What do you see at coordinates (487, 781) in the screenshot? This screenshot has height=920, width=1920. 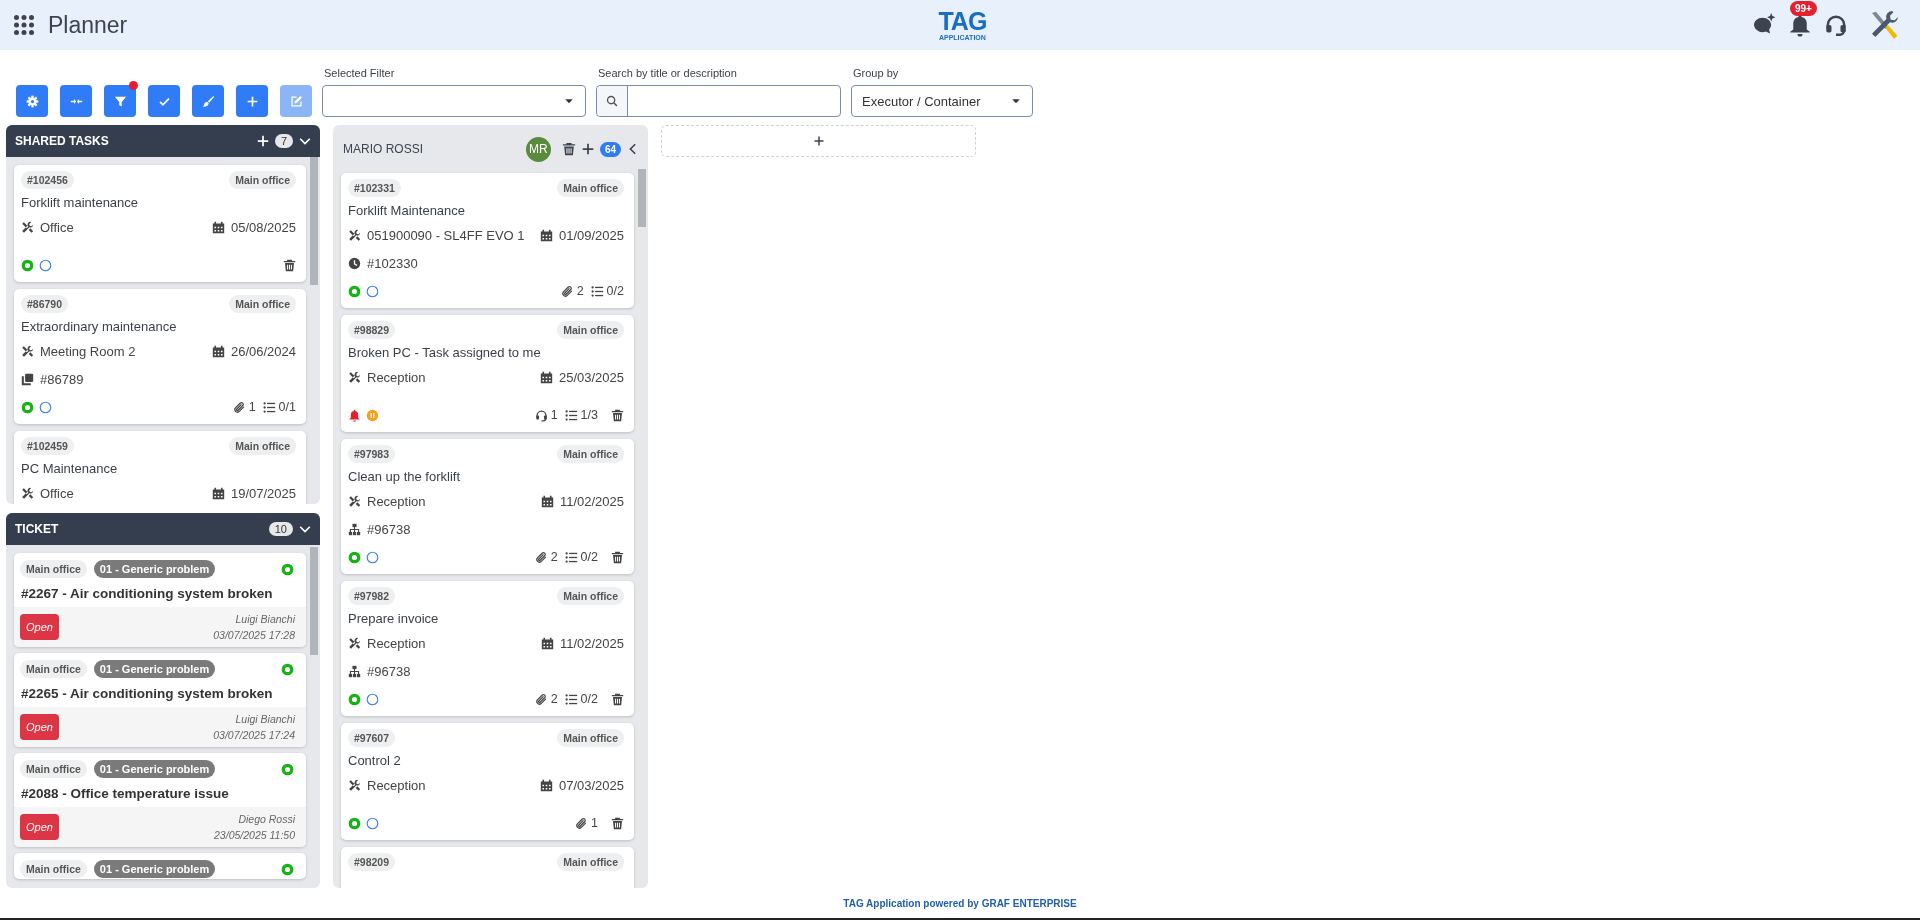 I see `task-card: #97607 Main office Control 2 Reception 07/03/2025 1` at bounding box center [487, 781].